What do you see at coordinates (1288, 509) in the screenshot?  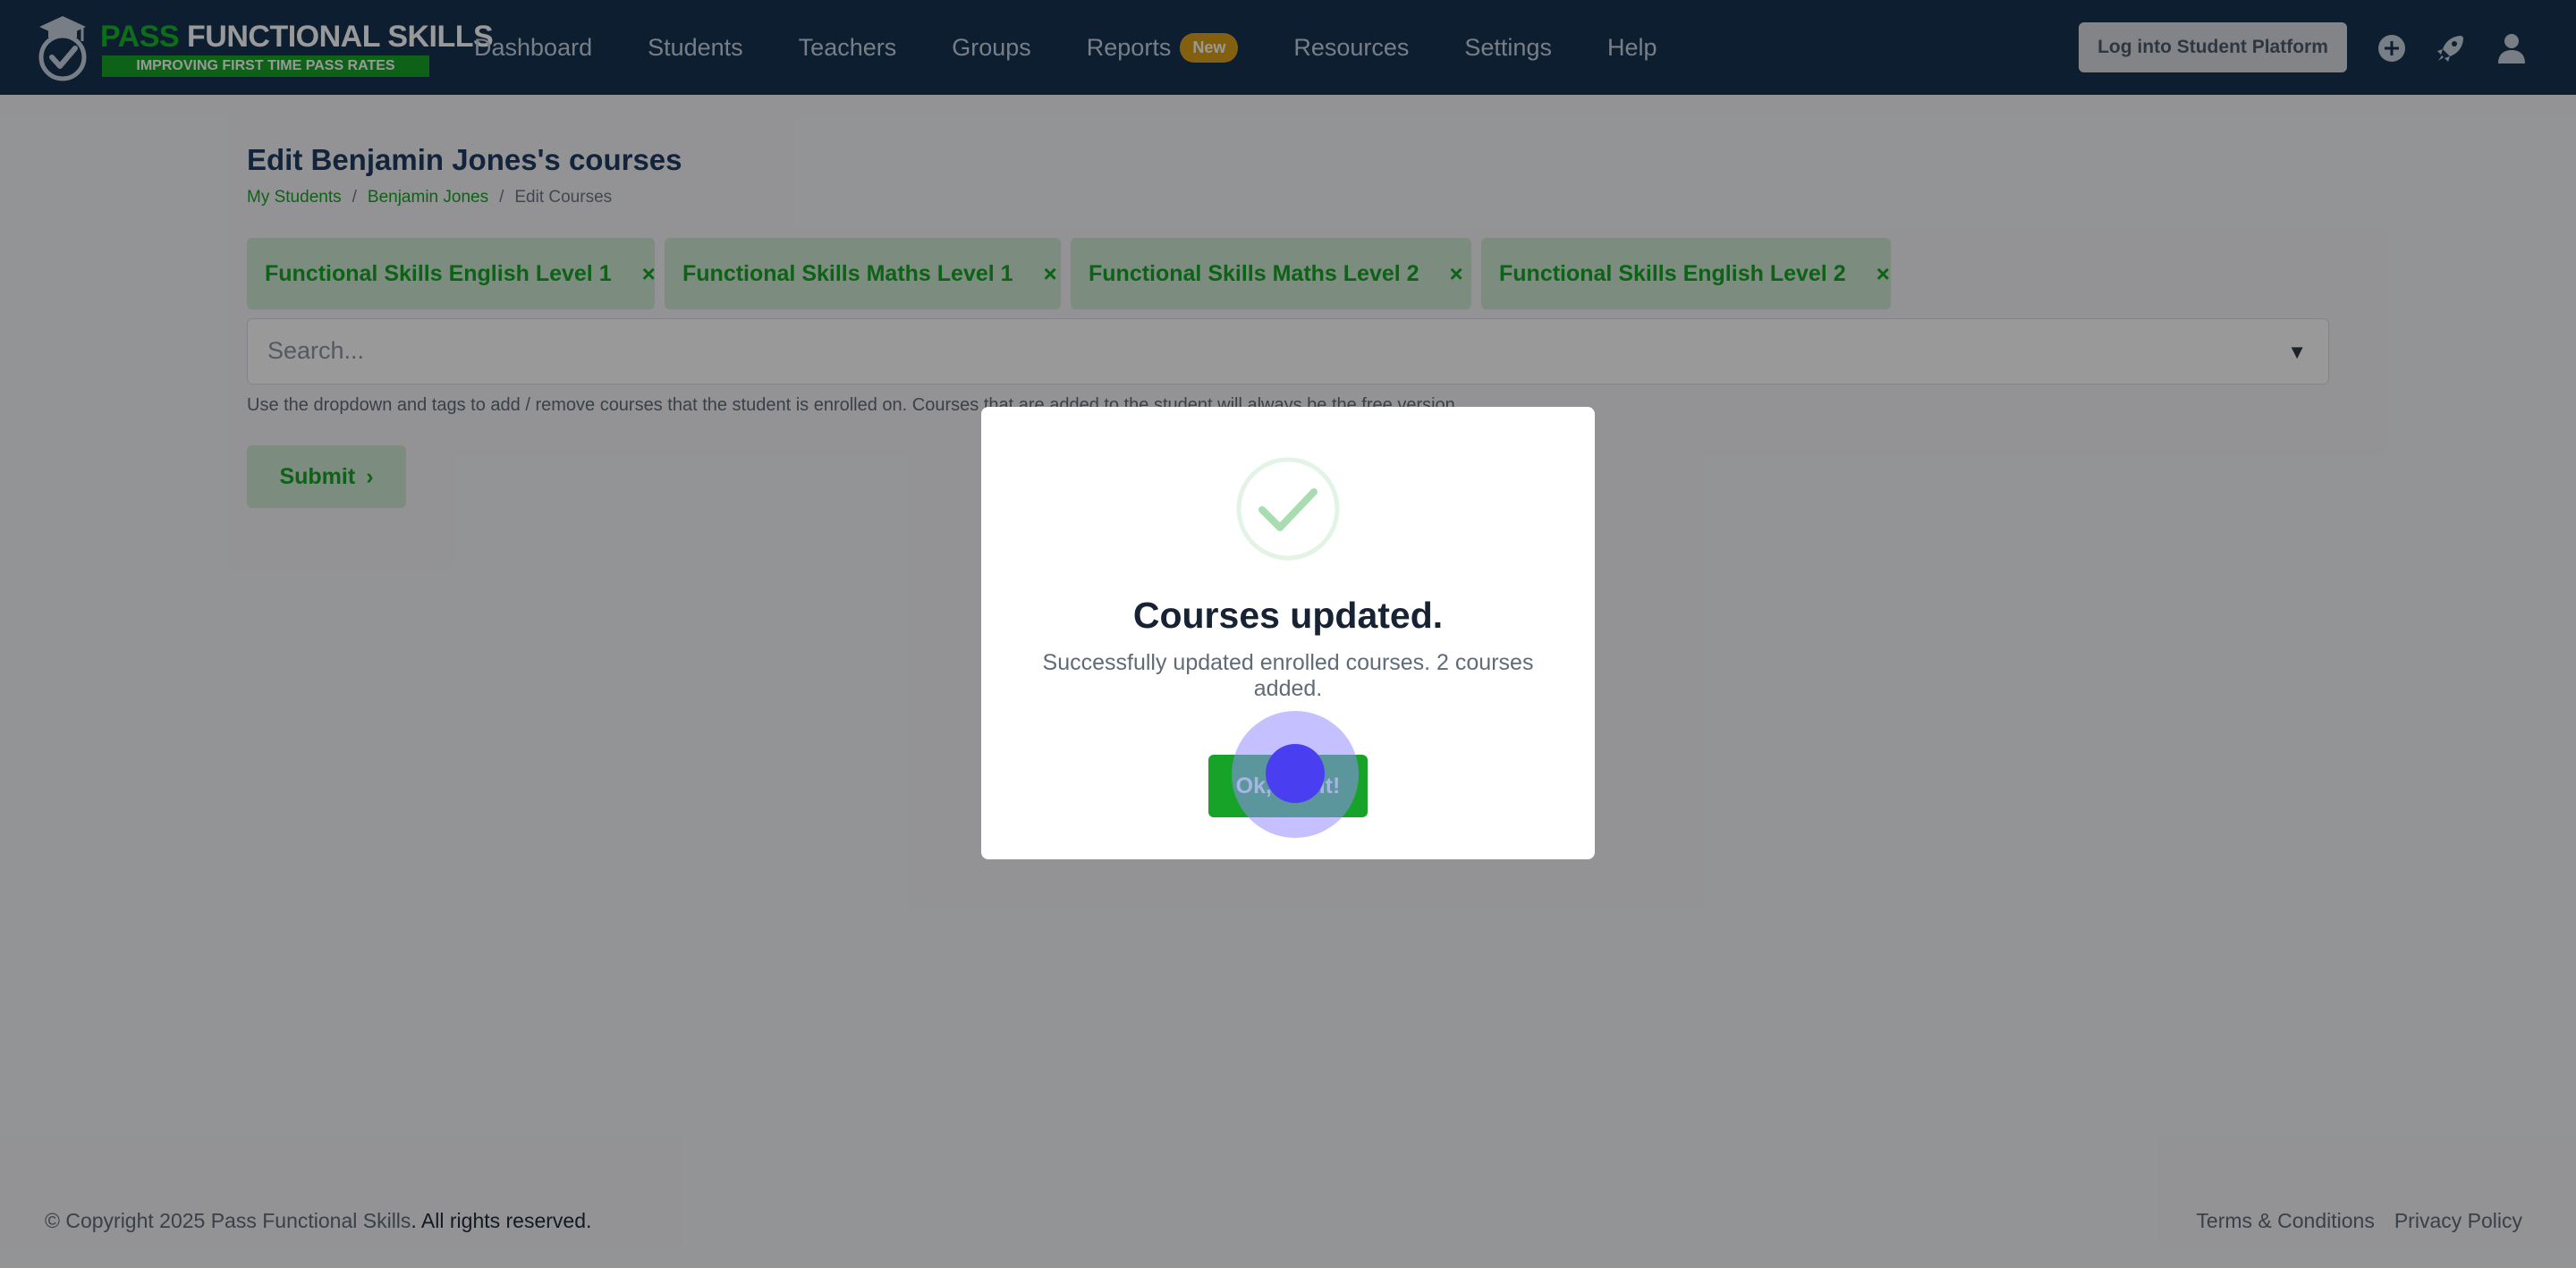 I see `check-circle-icon` at bounding box center [1288, 509].